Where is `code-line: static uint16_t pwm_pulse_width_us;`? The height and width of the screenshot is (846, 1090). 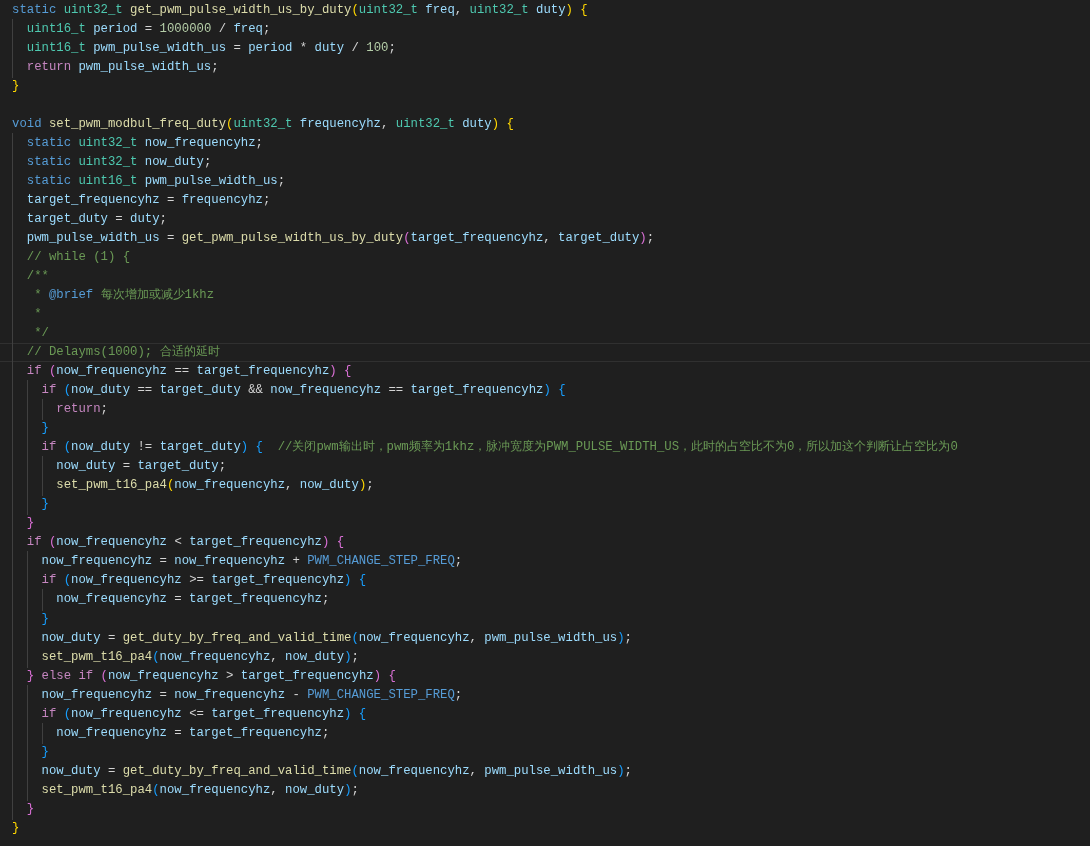 code-line: static uint16_t pwm_pulse_width_us; is located at coordinates (149, 182).